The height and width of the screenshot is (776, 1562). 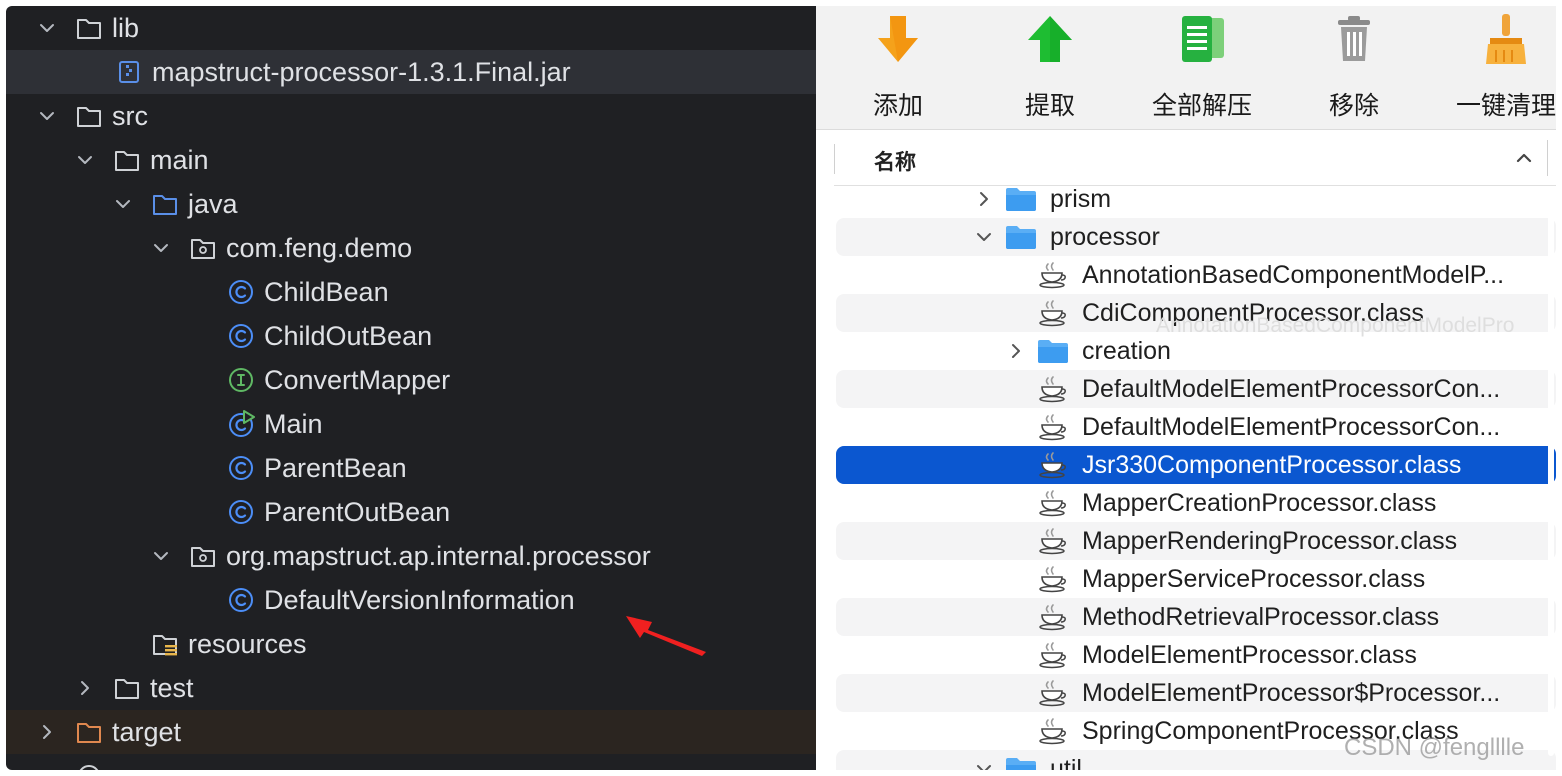 What do you see at coordinates (1081, 199) in the screenshot?
I see `file-name: prism` at bounding box center [1081, 199].